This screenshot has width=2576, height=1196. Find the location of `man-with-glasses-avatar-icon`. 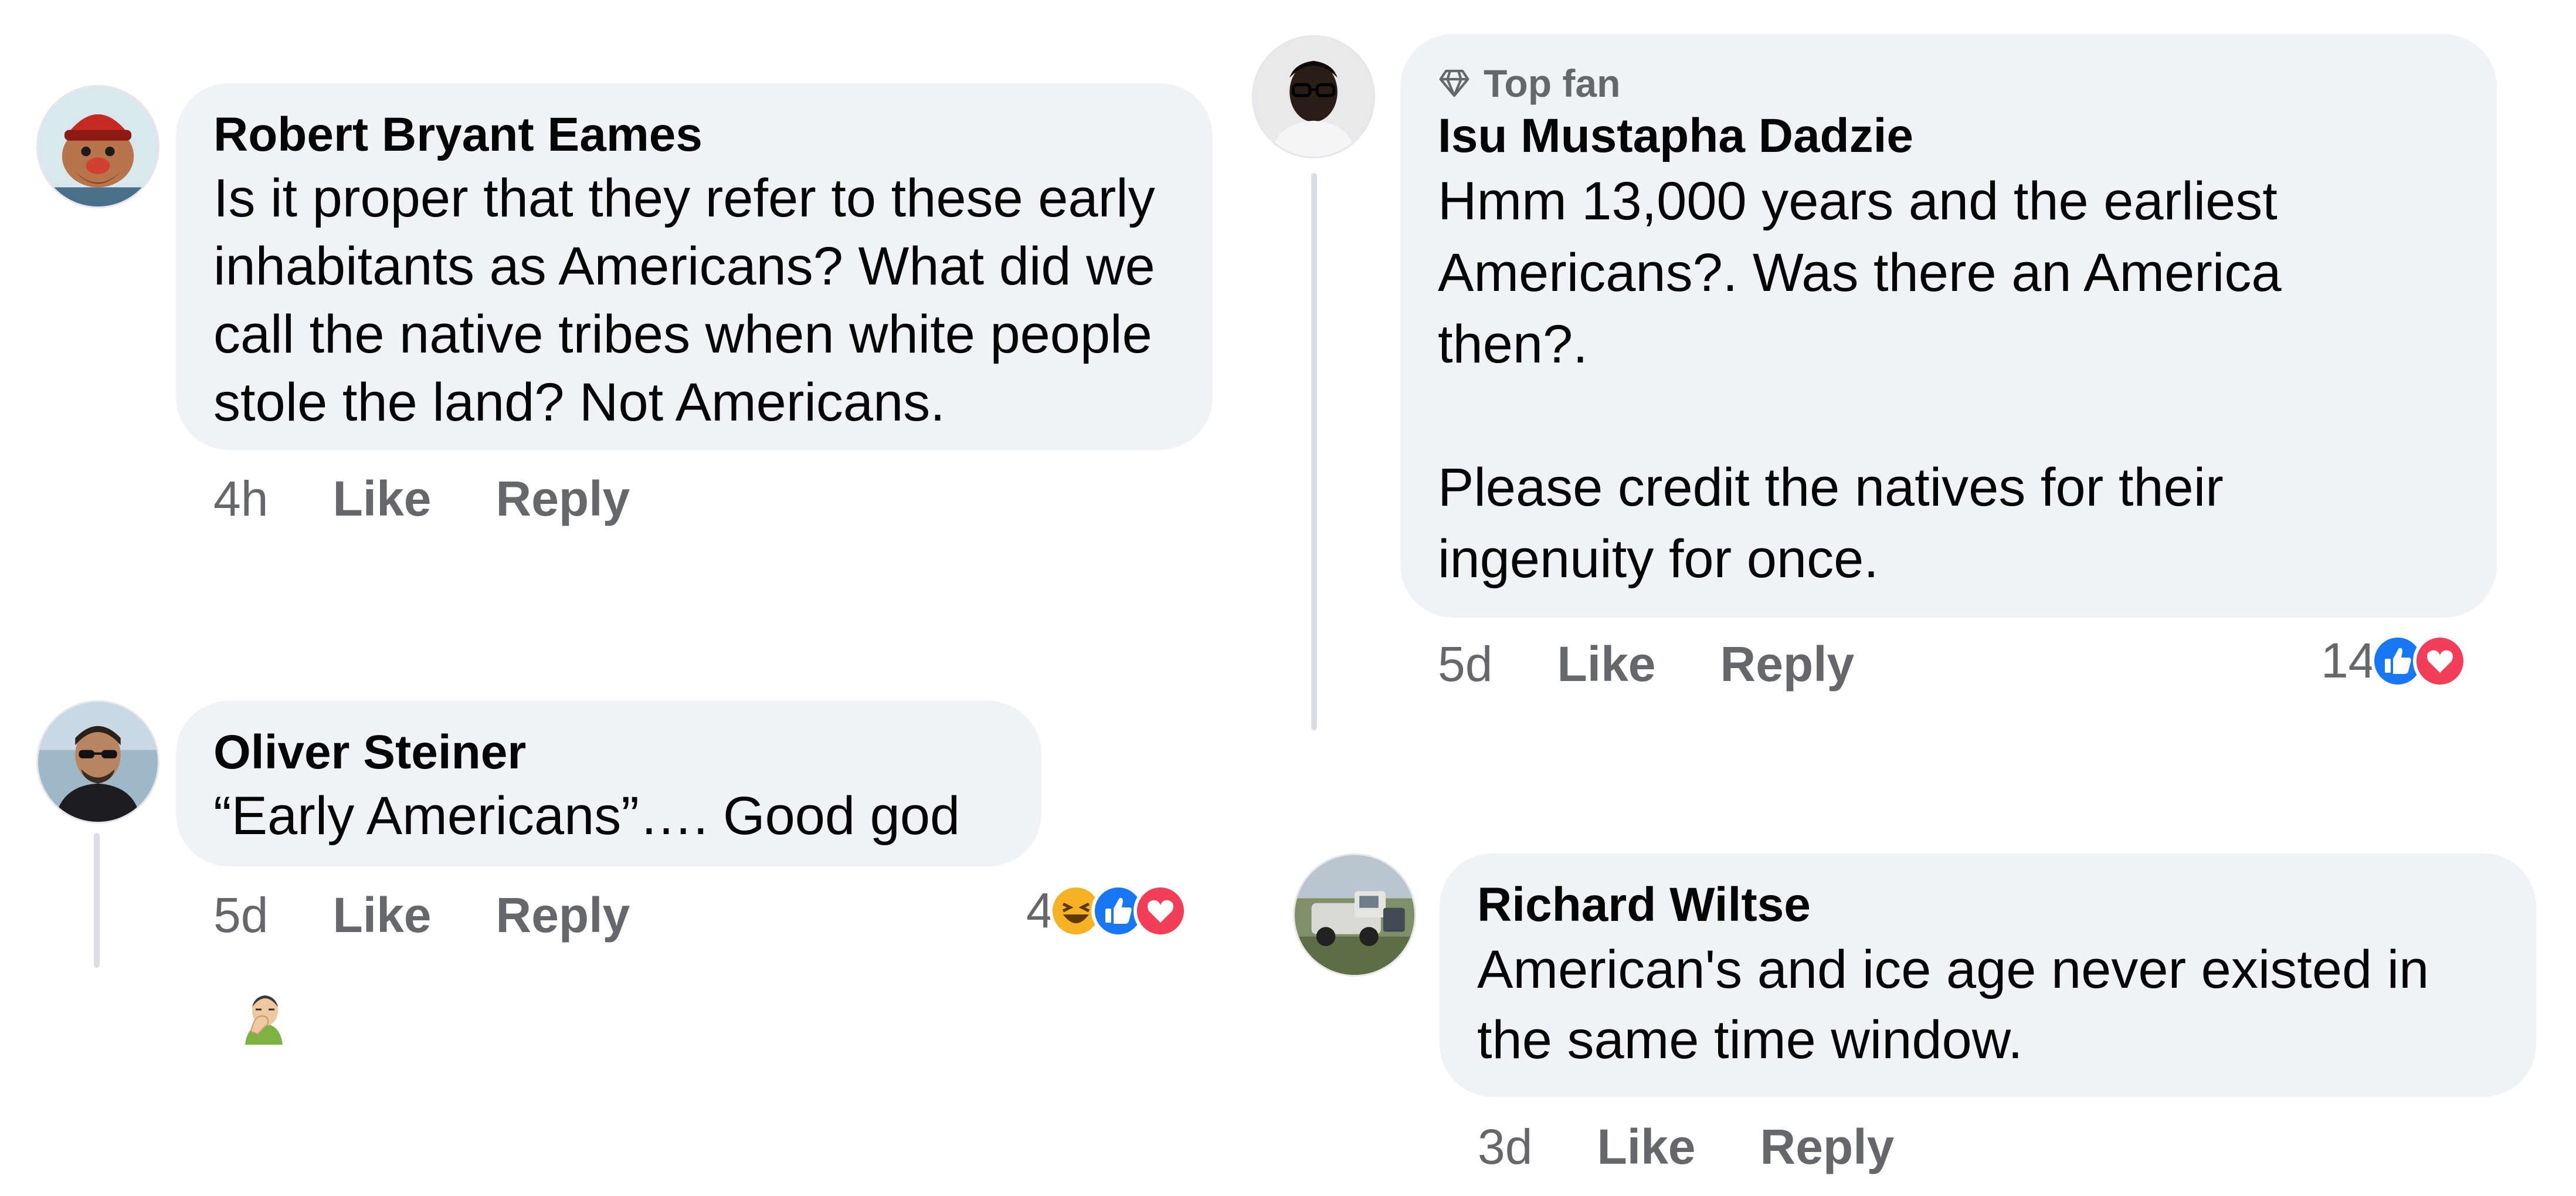

man-with-glasses-avatar-icon is located at coordinates (1313, 97).